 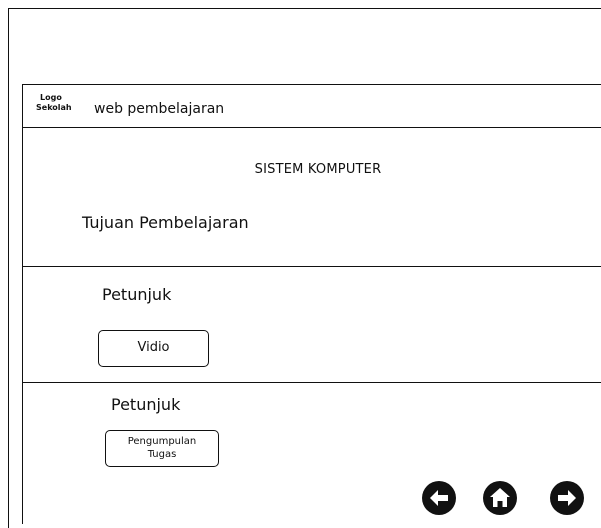 I want to click on logo-line-1: Logo, so click(x=51, y=97).